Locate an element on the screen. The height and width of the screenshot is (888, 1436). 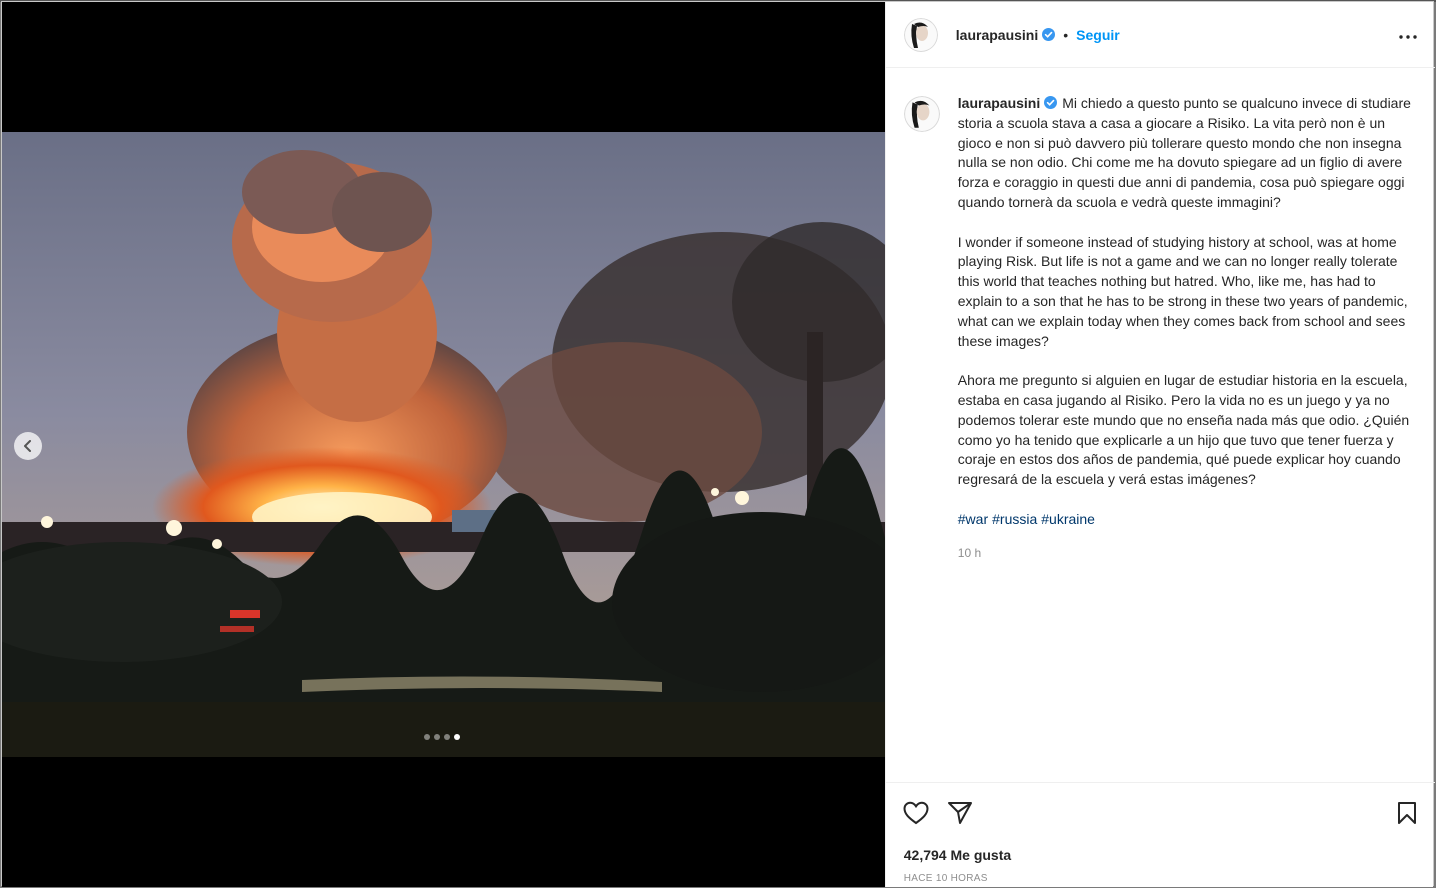
caption-username: laurapausini is located at coordinates (999, 103).